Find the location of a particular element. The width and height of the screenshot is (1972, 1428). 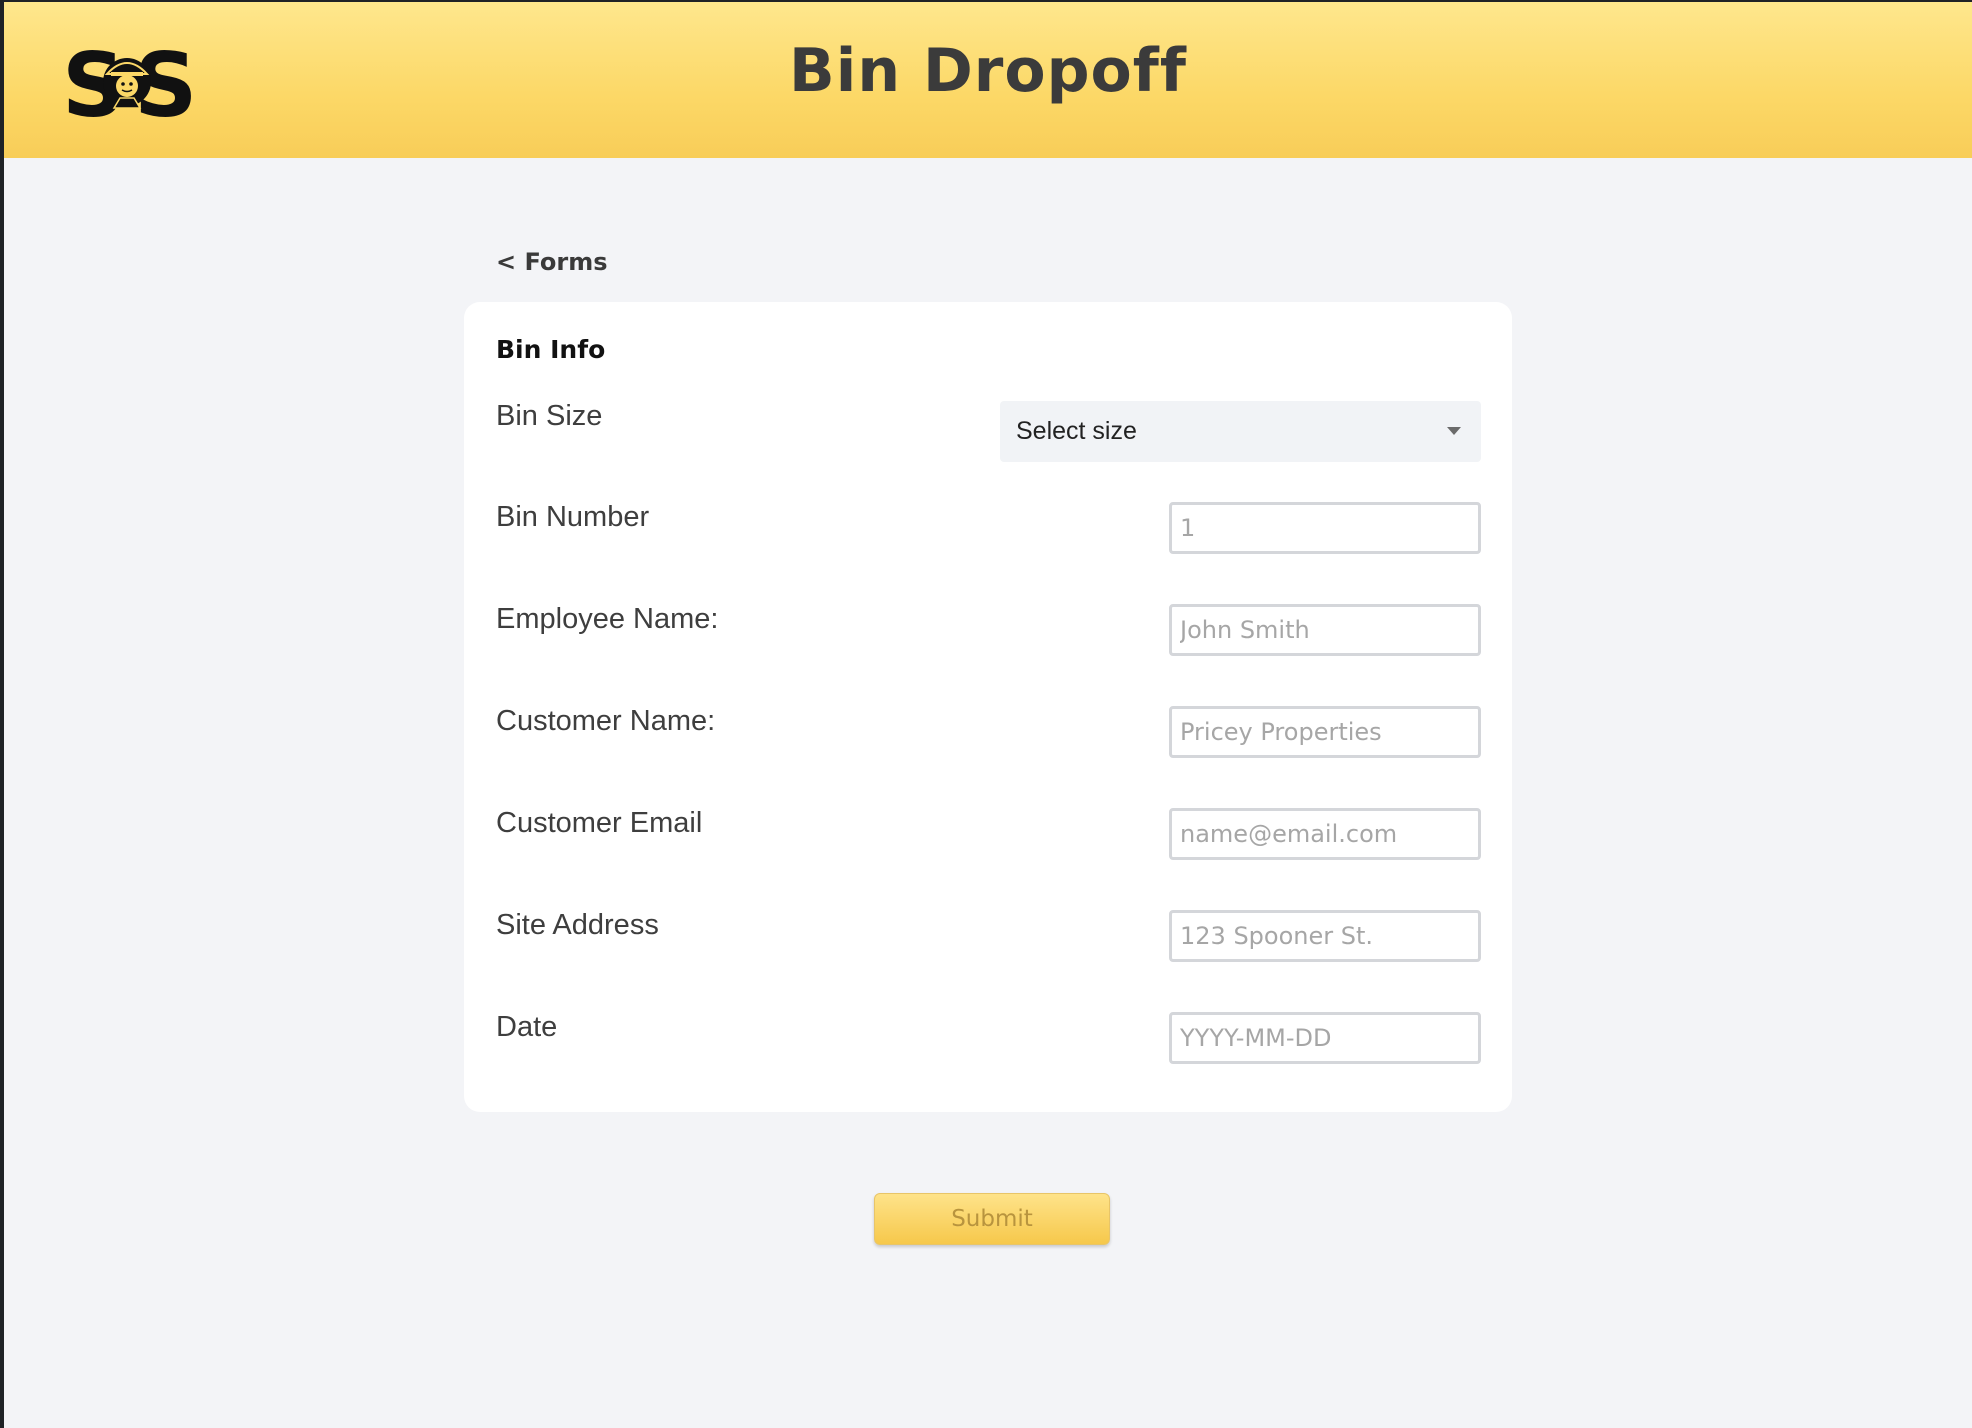

bin-size-select: Select size is located at coordinates (1240, 431).